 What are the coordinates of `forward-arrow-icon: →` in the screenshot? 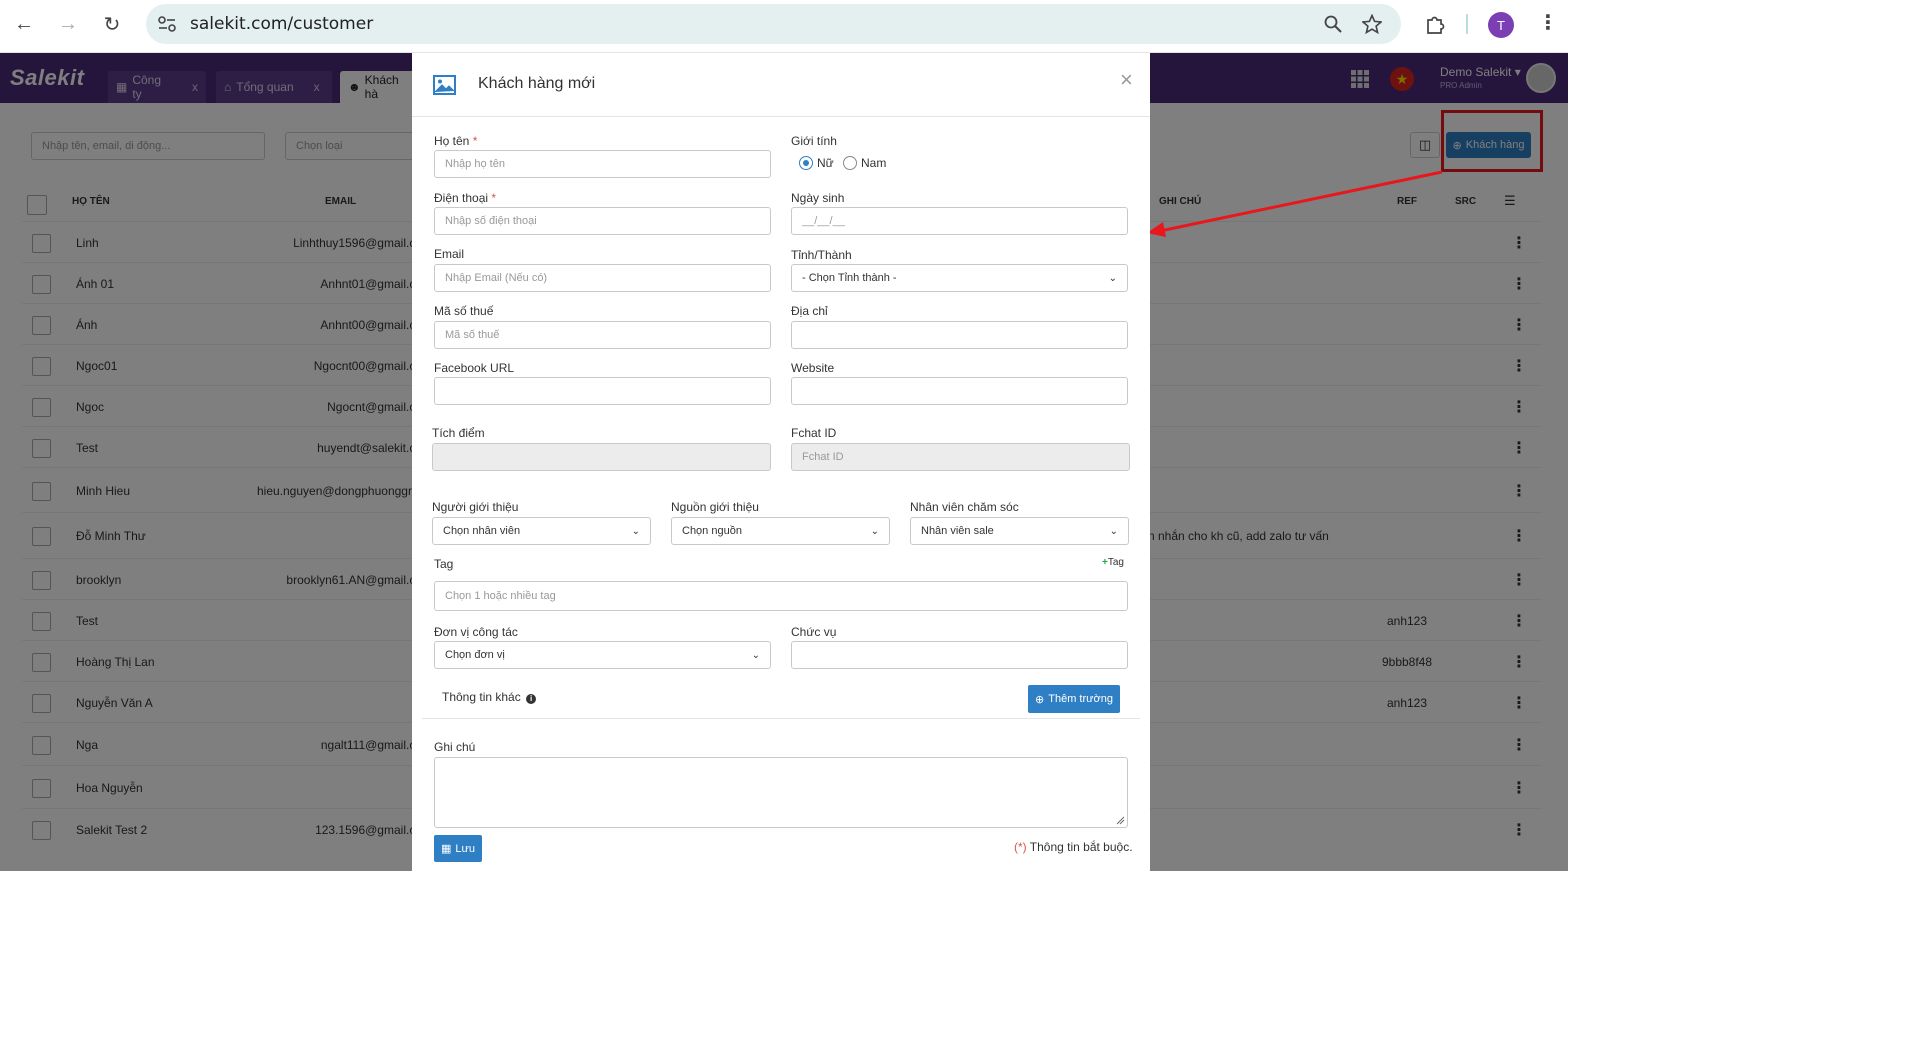 It's located at (68, 24).